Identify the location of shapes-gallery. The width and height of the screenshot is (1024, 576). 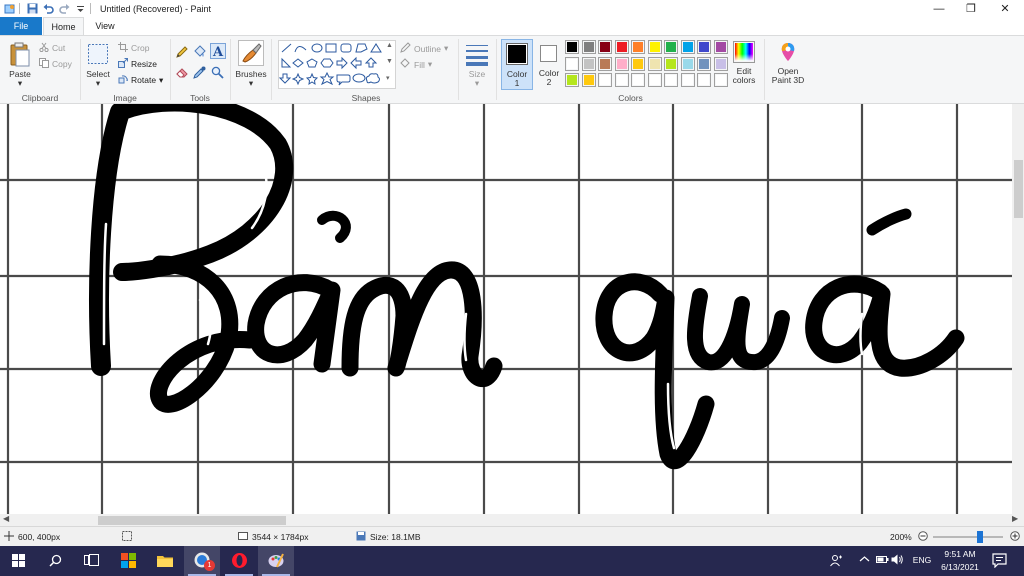
(337, 64).